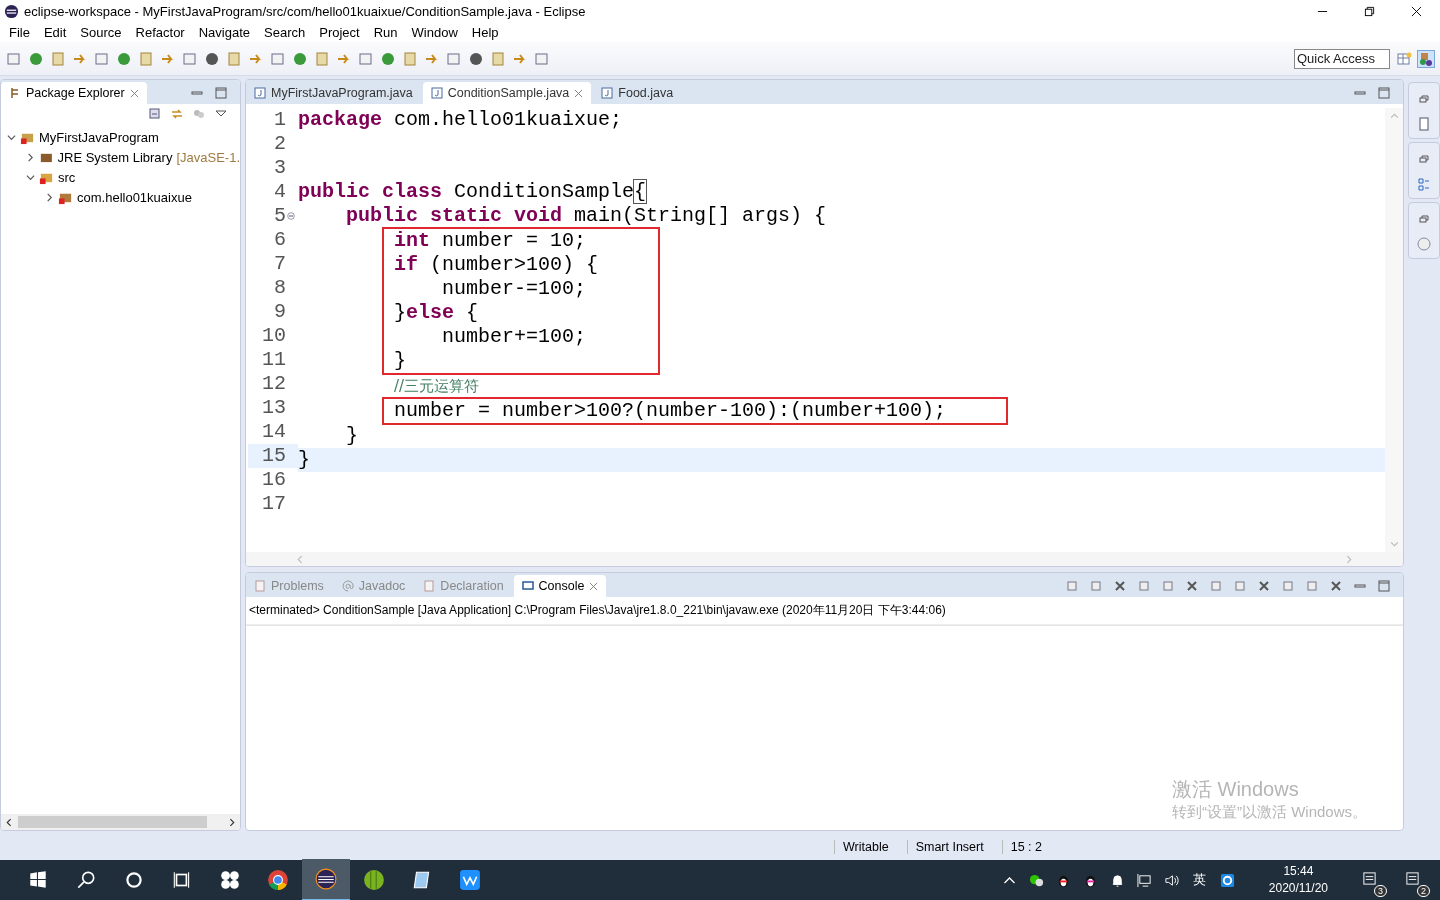 This screenshot has width=1440, height=900. What do you see at coordinates (274, 480) in the screenshot?
I see `line-number: 16` at bounding box center [274, 480].